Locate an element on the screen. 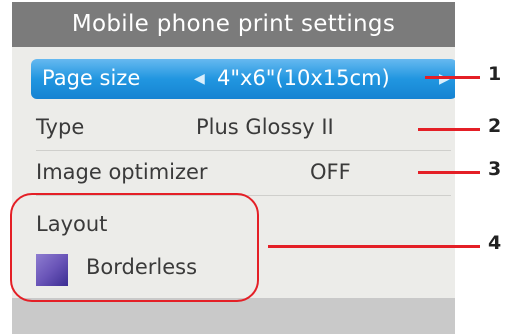 This screenshot has width=506, height=336. callout-number-1: 1 is located at coordinates (495, 74).